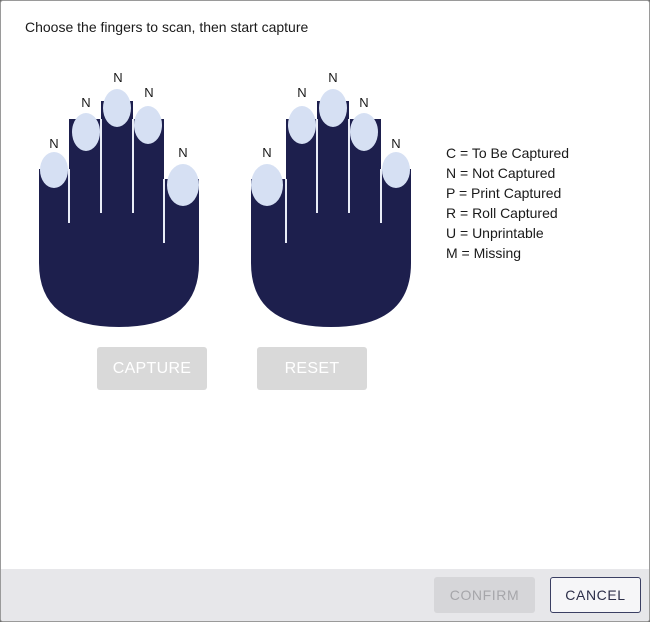  I want to click on right-index-status: N, so click(301, 92).